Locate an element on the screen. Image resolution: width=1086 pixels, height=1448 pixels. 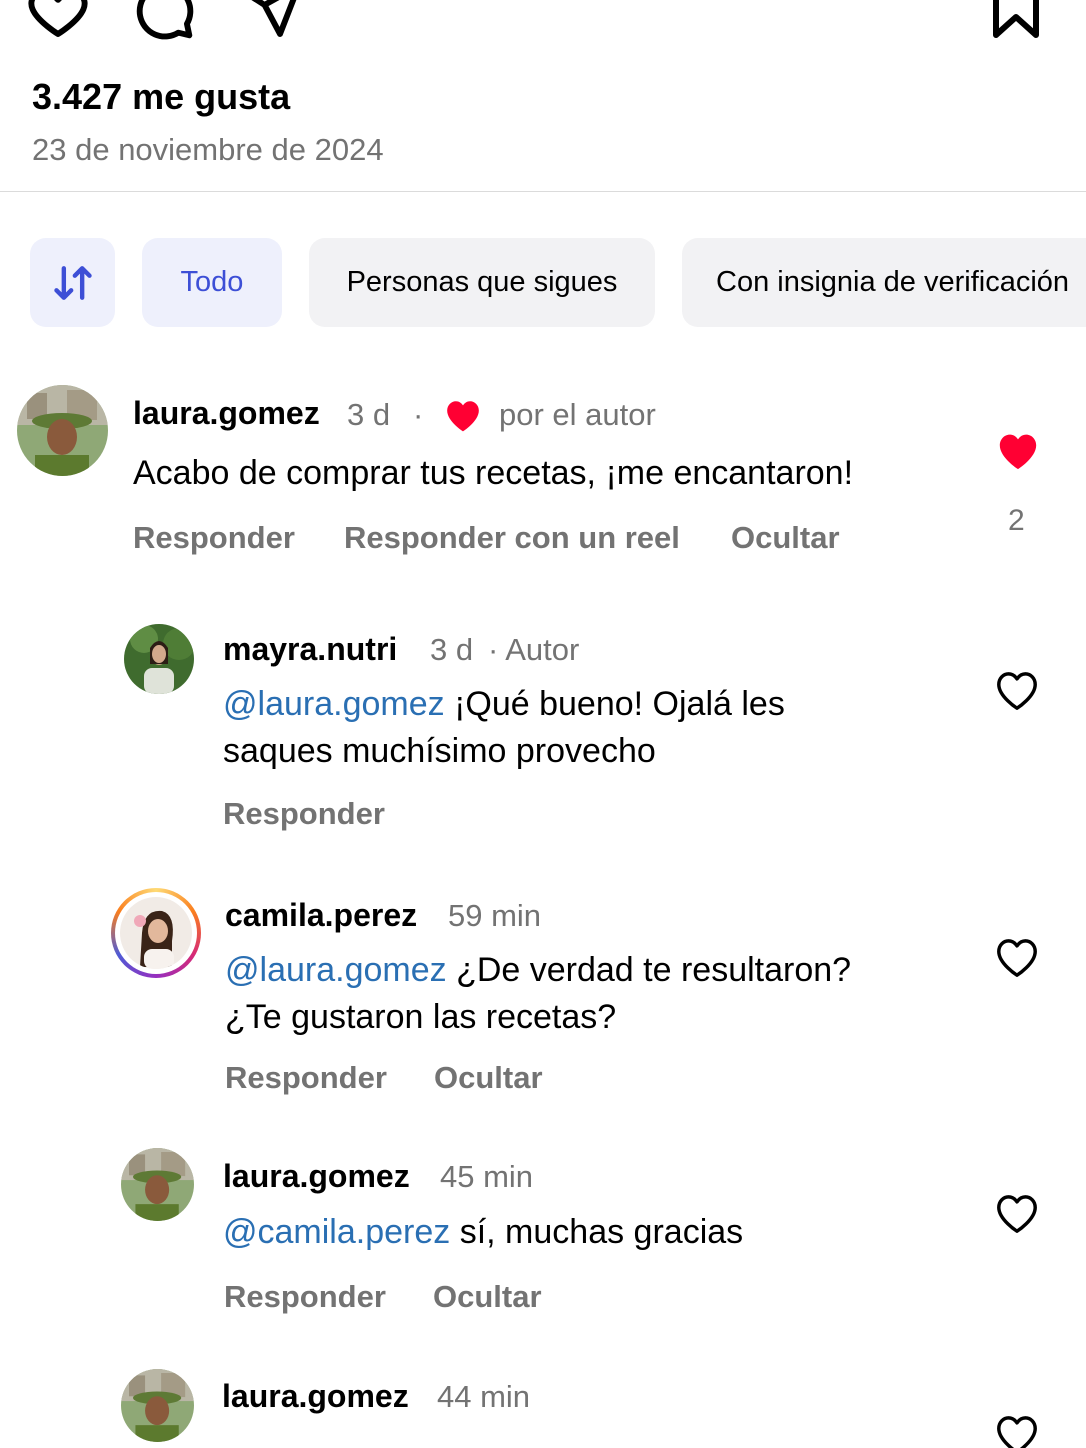
filter-chip-verified: Con insignia de verificación is located at coordinates (884, 282).